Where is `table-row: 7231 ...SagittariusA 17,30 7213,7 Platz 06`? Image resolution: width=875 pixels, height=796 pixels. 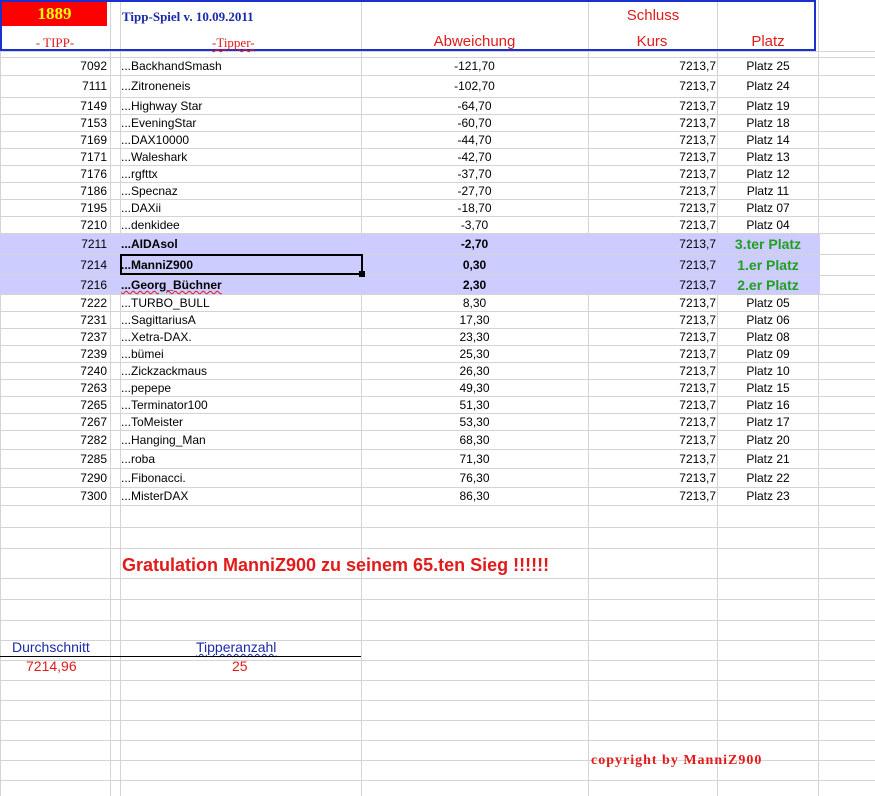
table-row: 7231 ...SagittariusA 17,30 7213,7 Platz 06 is located at coordinates (410, 320).